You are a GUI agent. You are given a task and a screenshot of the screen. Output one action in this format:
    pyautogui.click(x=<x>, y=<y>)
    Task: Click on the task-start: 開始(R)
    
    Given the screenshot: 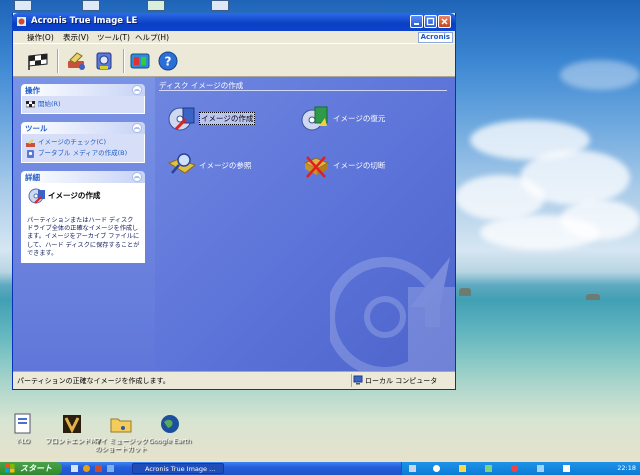 What is the action you would take?
    pyautogui.click(x=83, y=104)
    